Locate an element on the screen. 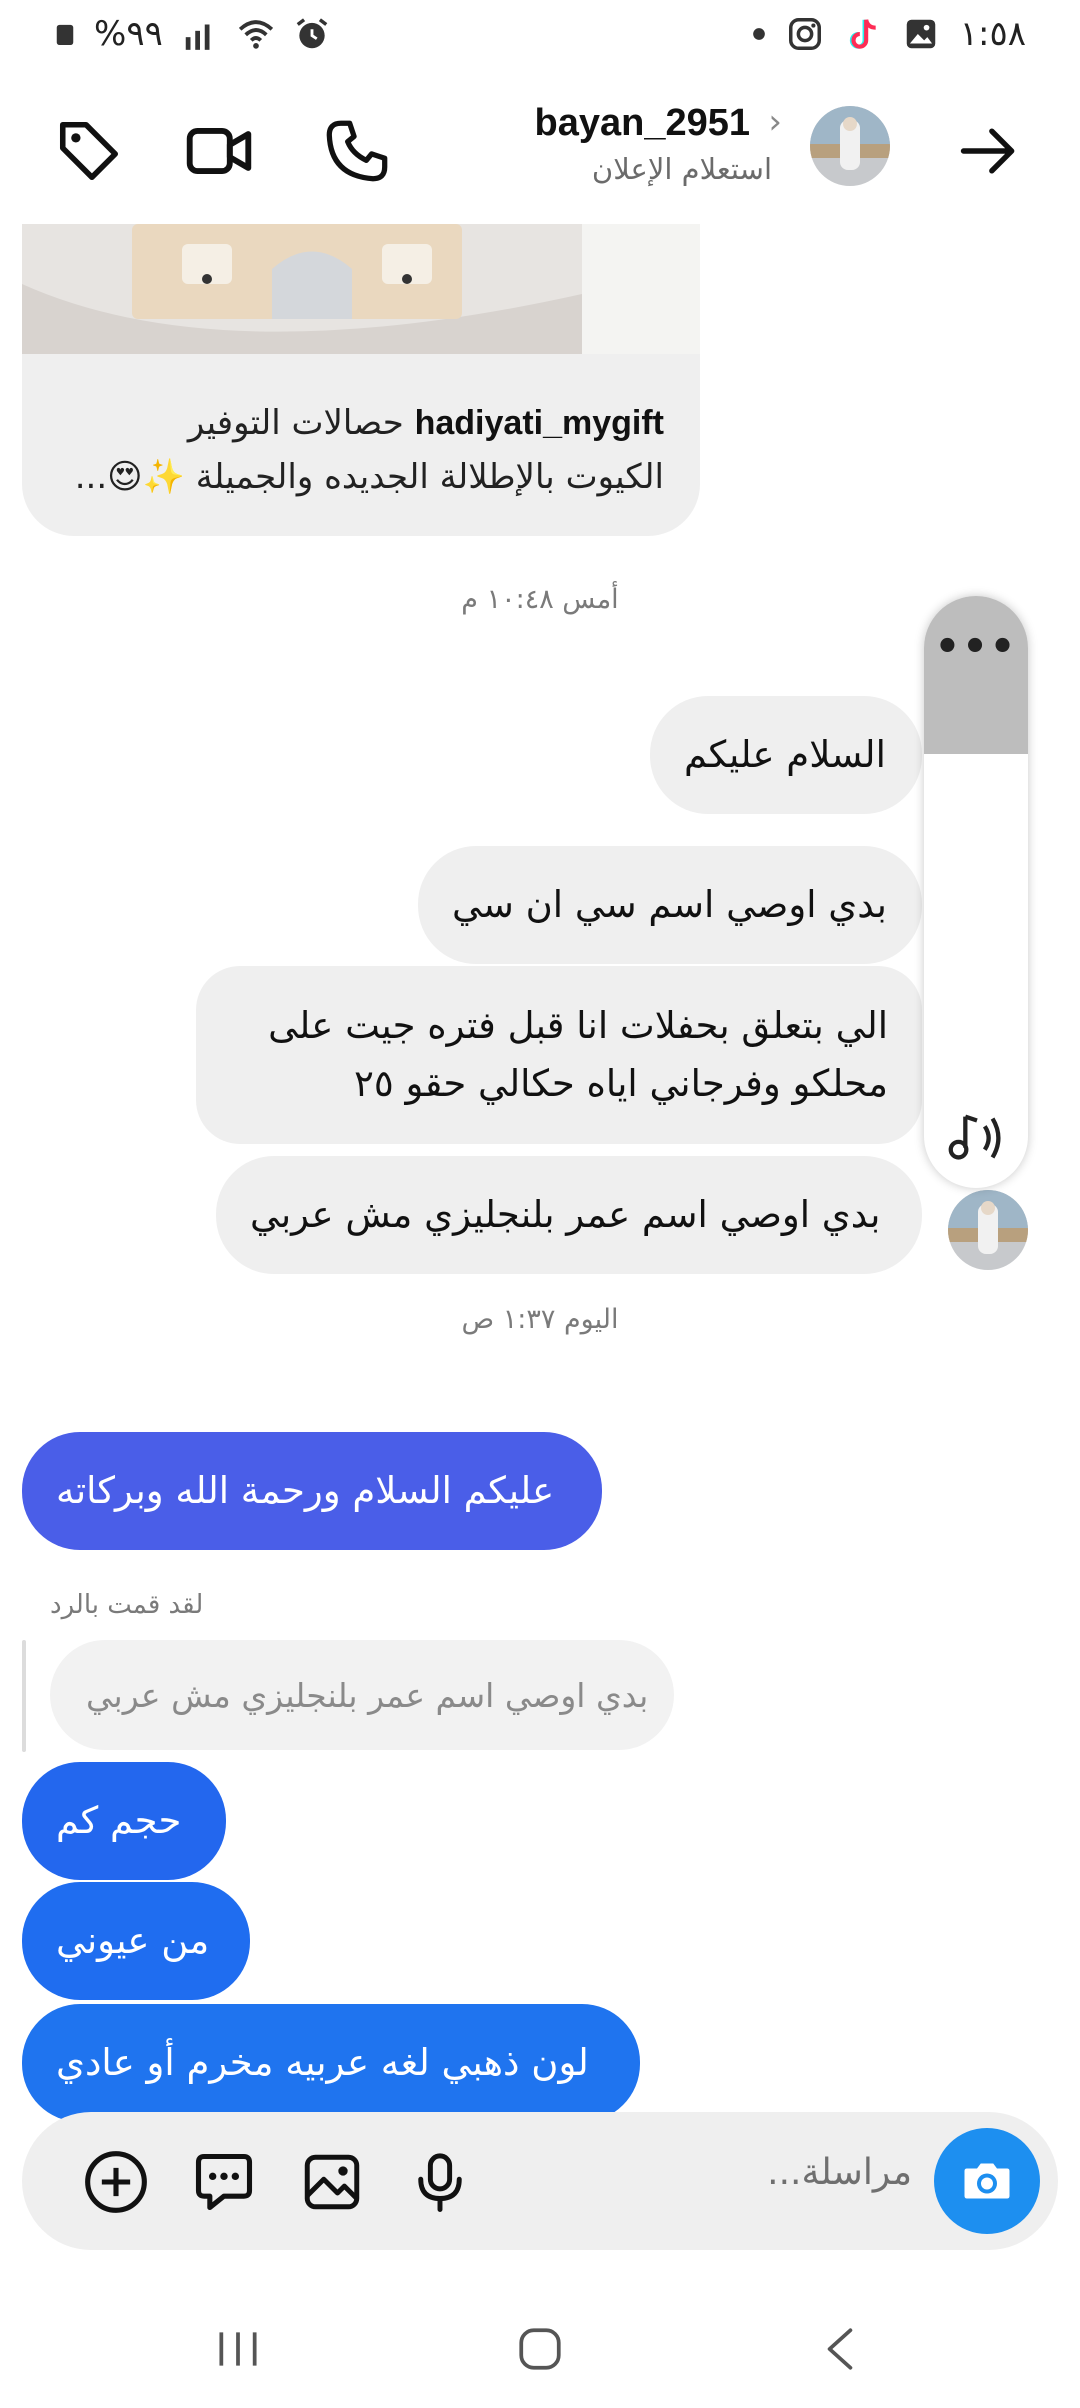 This screenshot has height=2408, width=1080. panel-header: ••• is located at coordinates (976, 675).